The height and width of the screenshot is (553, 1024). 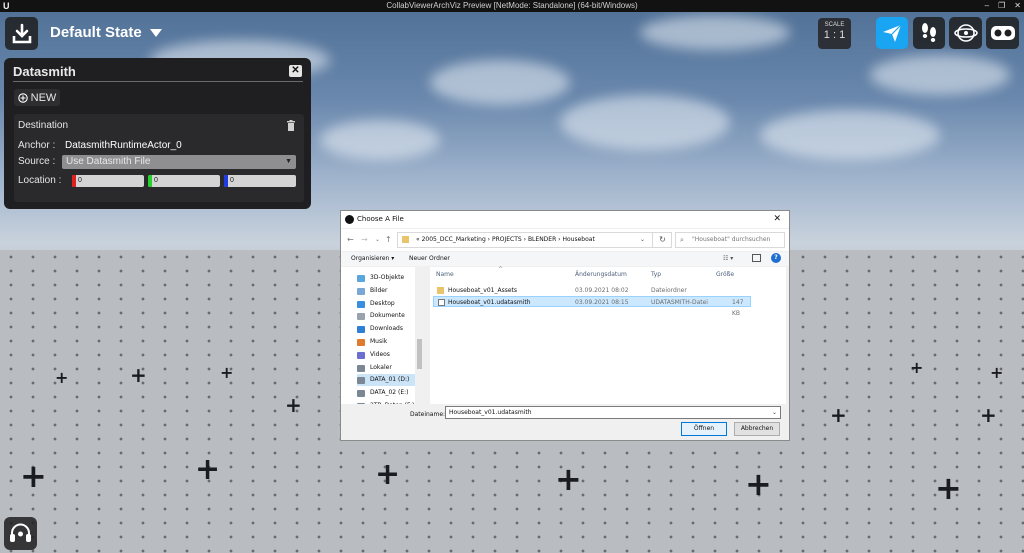 What do you see at coordinates (43, 97) in the screenshot?
I see `new-button-label: NEW` at bounding box center [43, 97].